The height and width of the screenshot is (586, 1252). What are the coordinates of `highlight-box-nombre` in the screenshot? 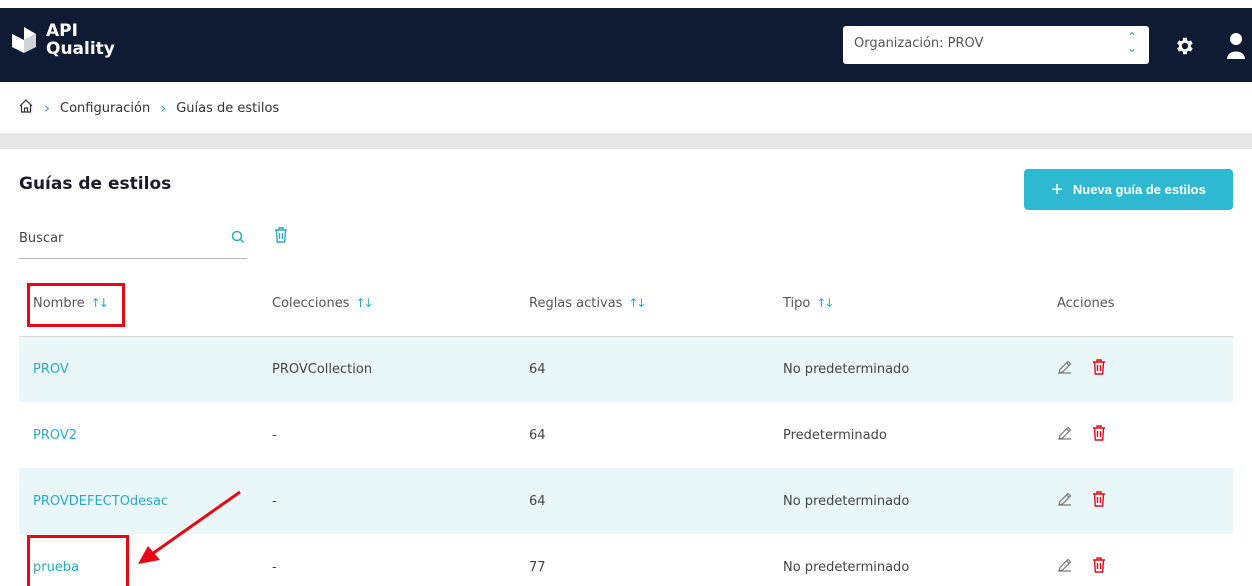 It's located at (76, 305).